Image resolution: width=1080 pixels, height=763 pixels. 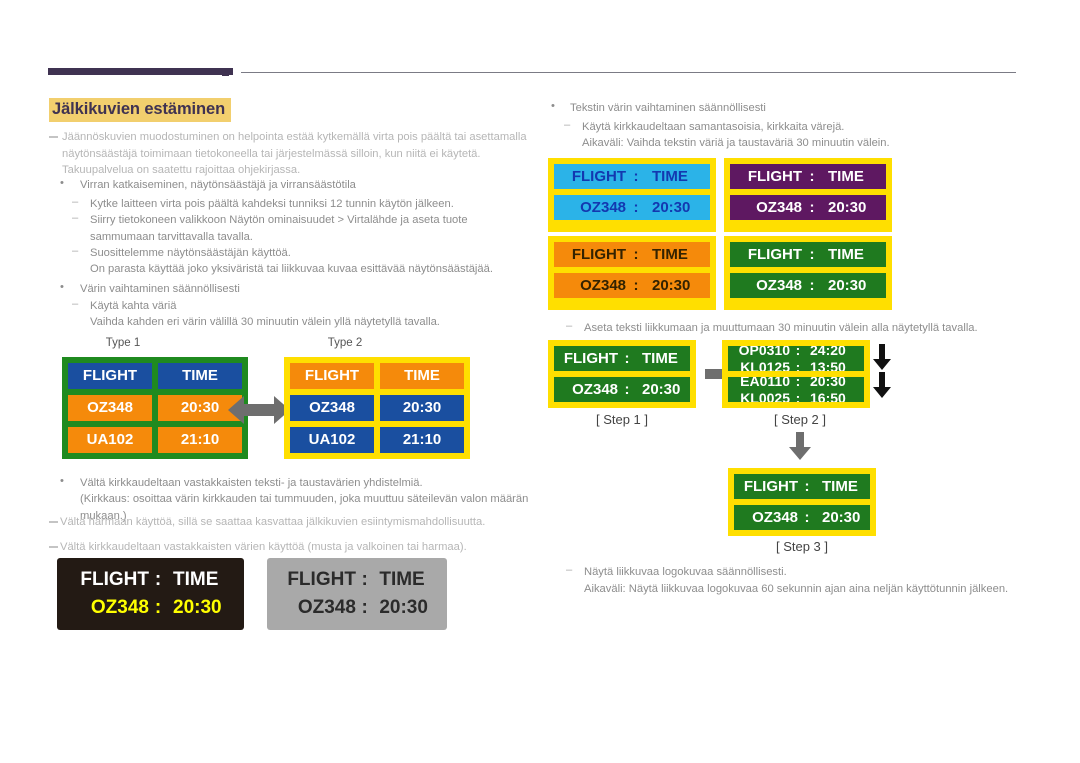 What do you see at coordinates (75, 202) in the screenshot?
I see `left-b1-d1-dash: –` at bounding box center [75, 202].